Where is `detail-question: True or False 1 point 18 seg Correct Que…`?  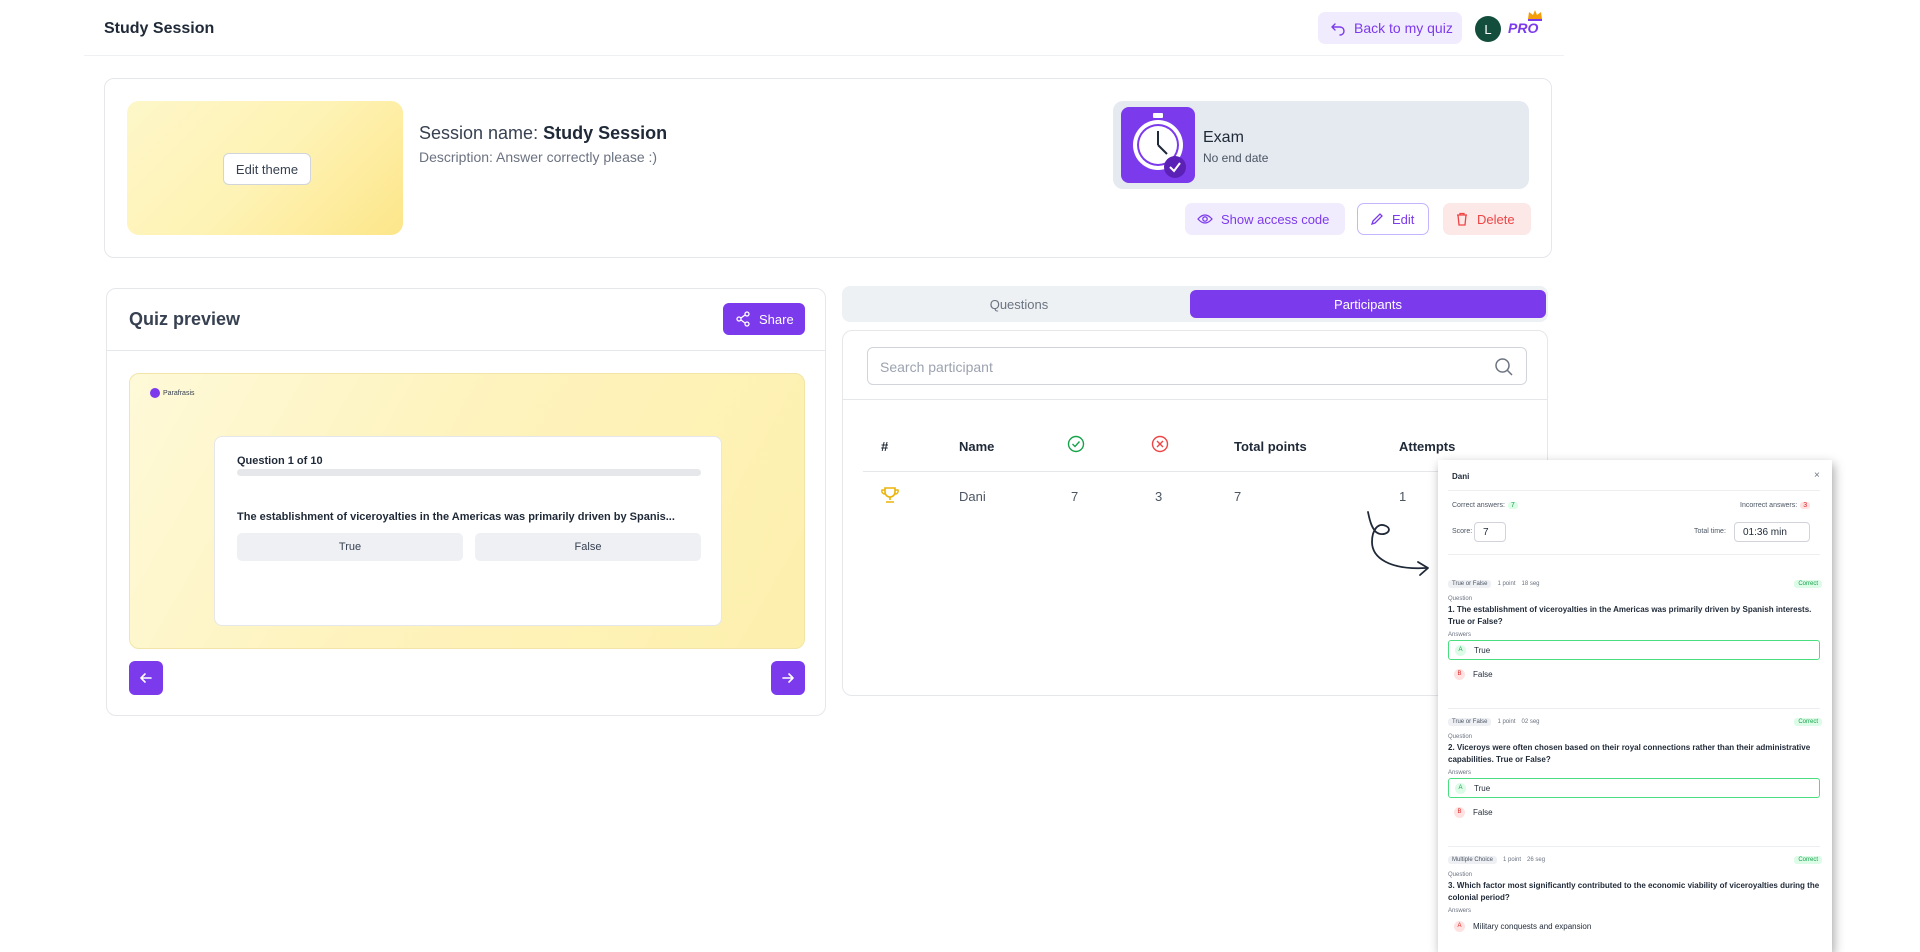 detail-question: True or False 1 point 18 seg Correct Que… is located at coordinates (1635, 640).